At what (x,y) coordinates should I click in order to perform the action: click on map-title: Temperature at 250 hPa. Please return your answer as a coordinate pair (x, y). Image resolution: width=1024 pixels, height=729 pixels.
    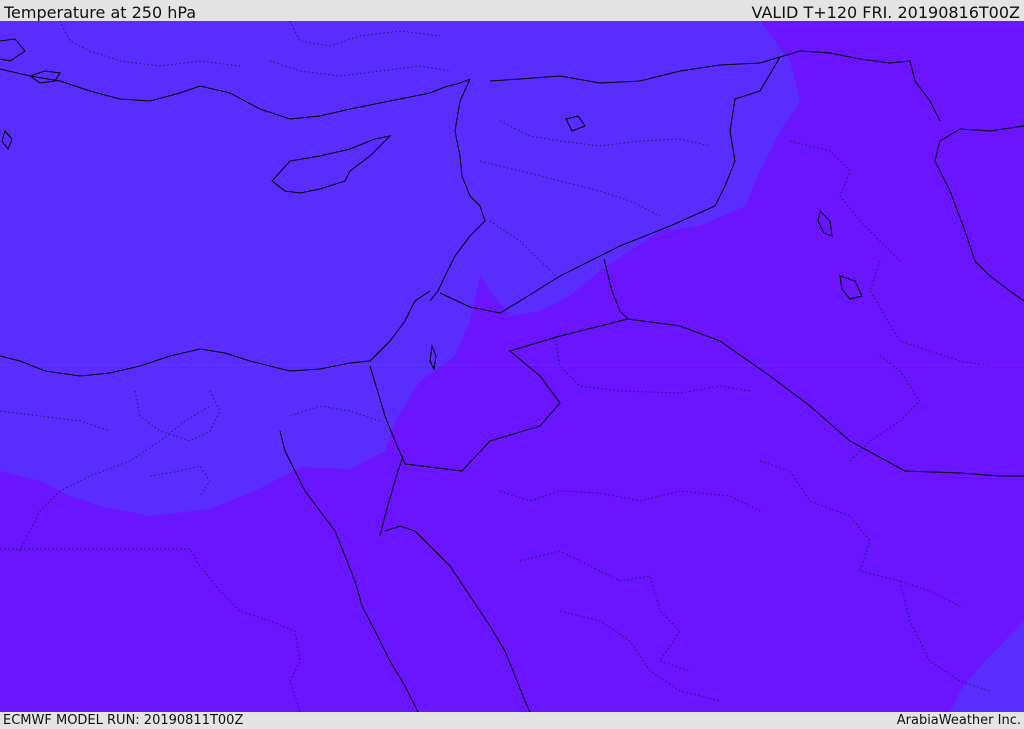
    Looking at the image, I should click on (100, 12).